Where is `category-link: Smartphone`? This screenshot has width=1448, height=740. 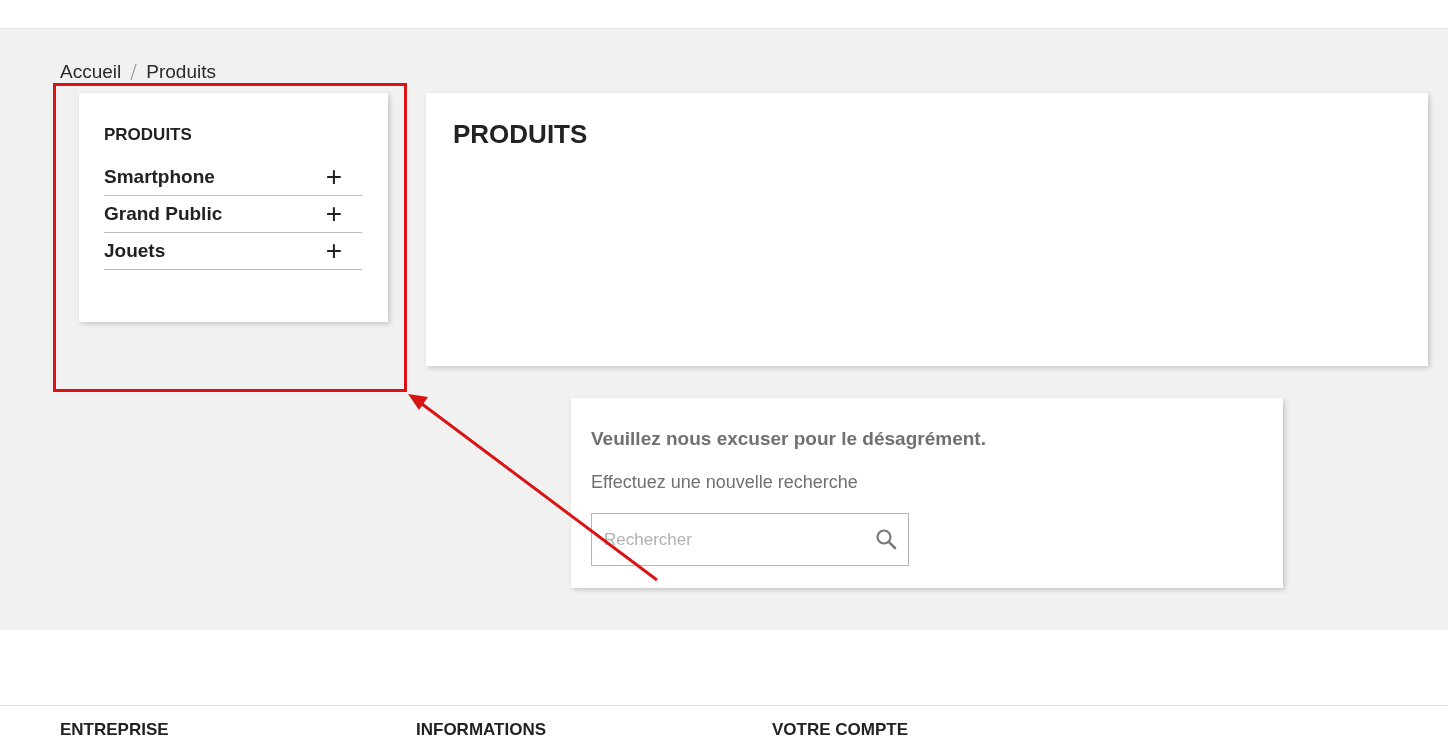 category-link: Smartphone is located at coordinates (159, 177).